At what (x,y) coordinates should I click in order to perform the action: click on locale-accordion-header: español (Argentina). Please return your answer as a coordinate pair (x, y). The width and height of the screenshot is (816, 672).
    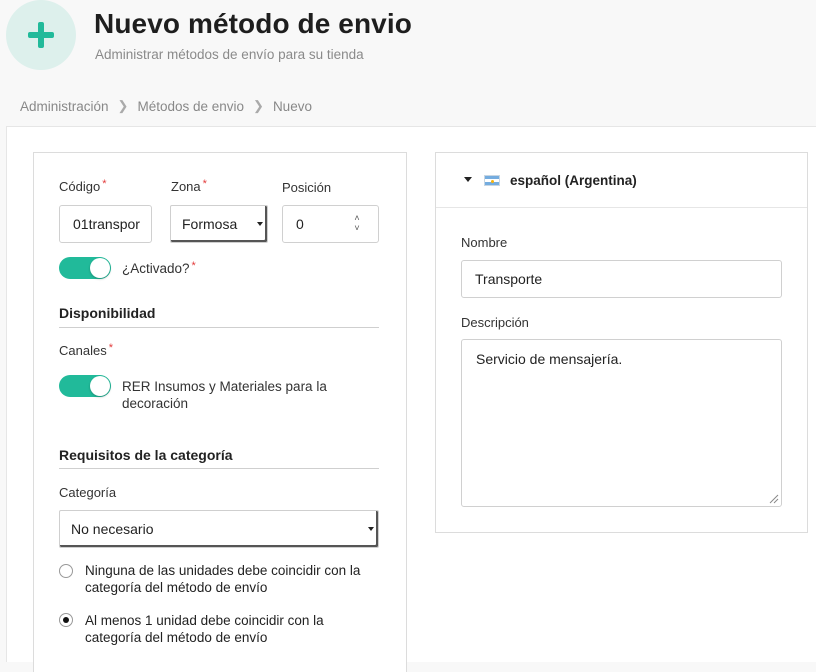
    Looking at the image, I should click on (621, 180).